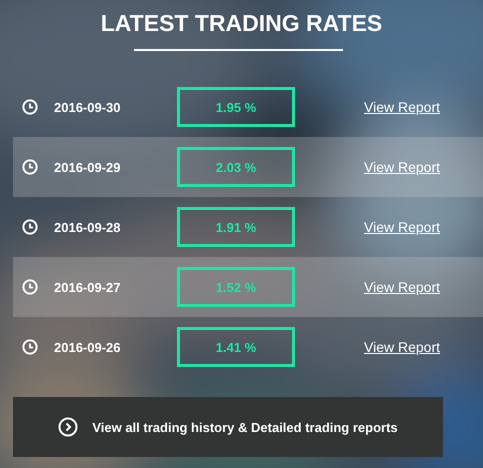 The height and width of the screenshot is (468, 483). Describe the element at coordinates (88, 227) in the screenshot. I see `rate-date: 2016-09-28` at that location.